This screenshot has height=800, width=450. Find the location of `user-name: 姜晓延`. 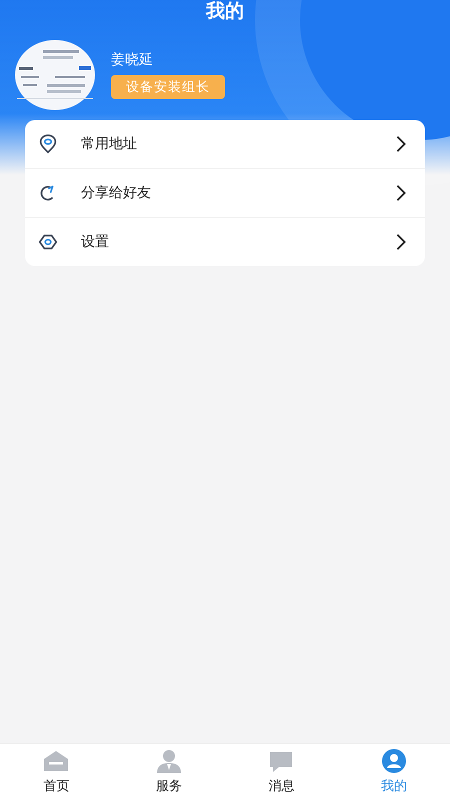

user-name: 姜晓延 is located at coordinates (132, 60).